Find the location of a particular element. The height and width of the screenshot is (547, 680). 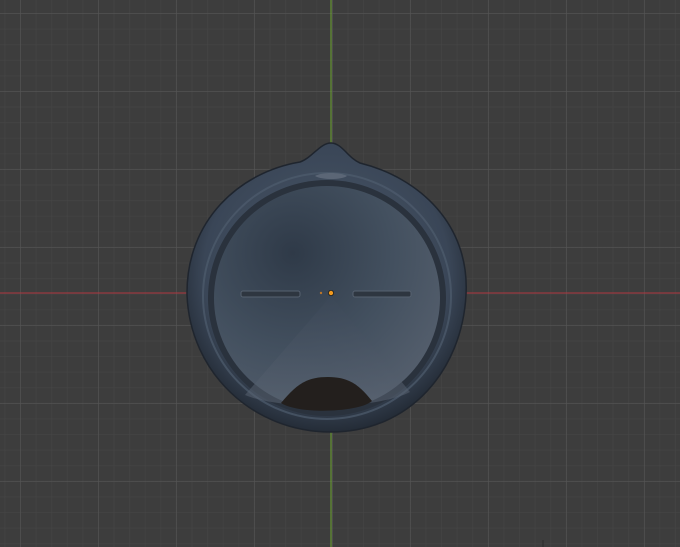

right-slot is located at coordinates (382, 294).